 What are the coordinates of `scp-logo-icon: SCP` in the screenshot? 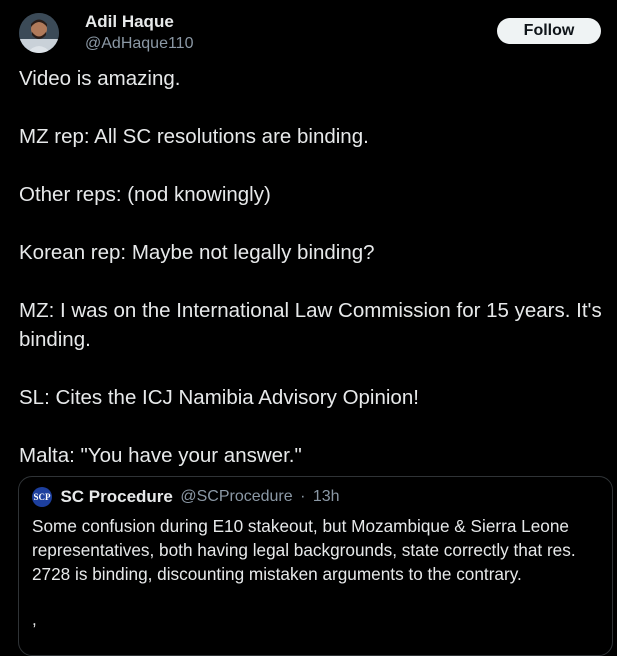 It's located at (42, 497).